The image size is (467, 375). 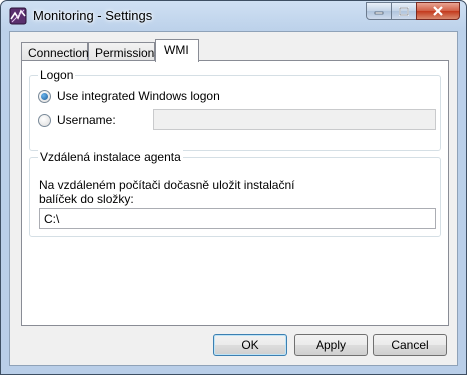 I want to click on username-label: Username:, so click(x=86, y=120).